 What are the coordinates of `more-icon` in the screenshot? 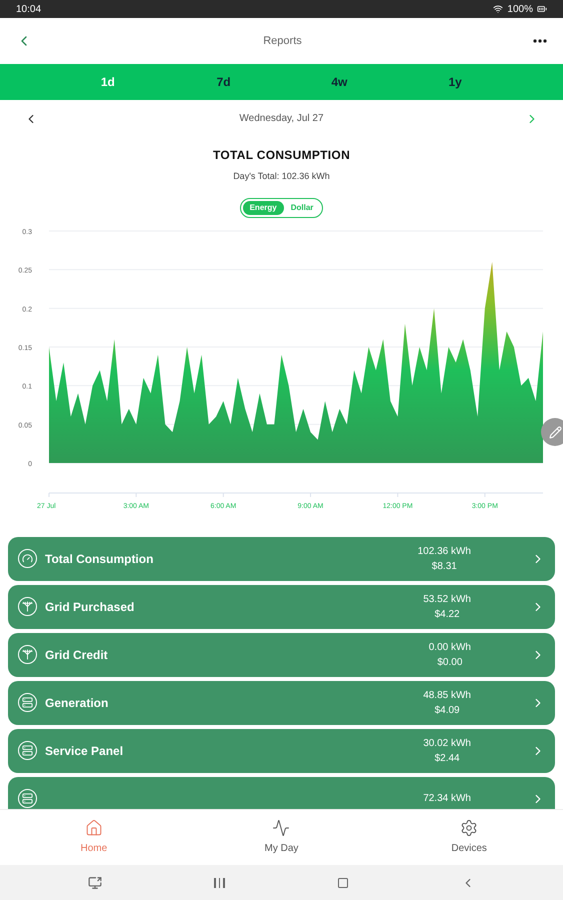 It's located at (540, 41).